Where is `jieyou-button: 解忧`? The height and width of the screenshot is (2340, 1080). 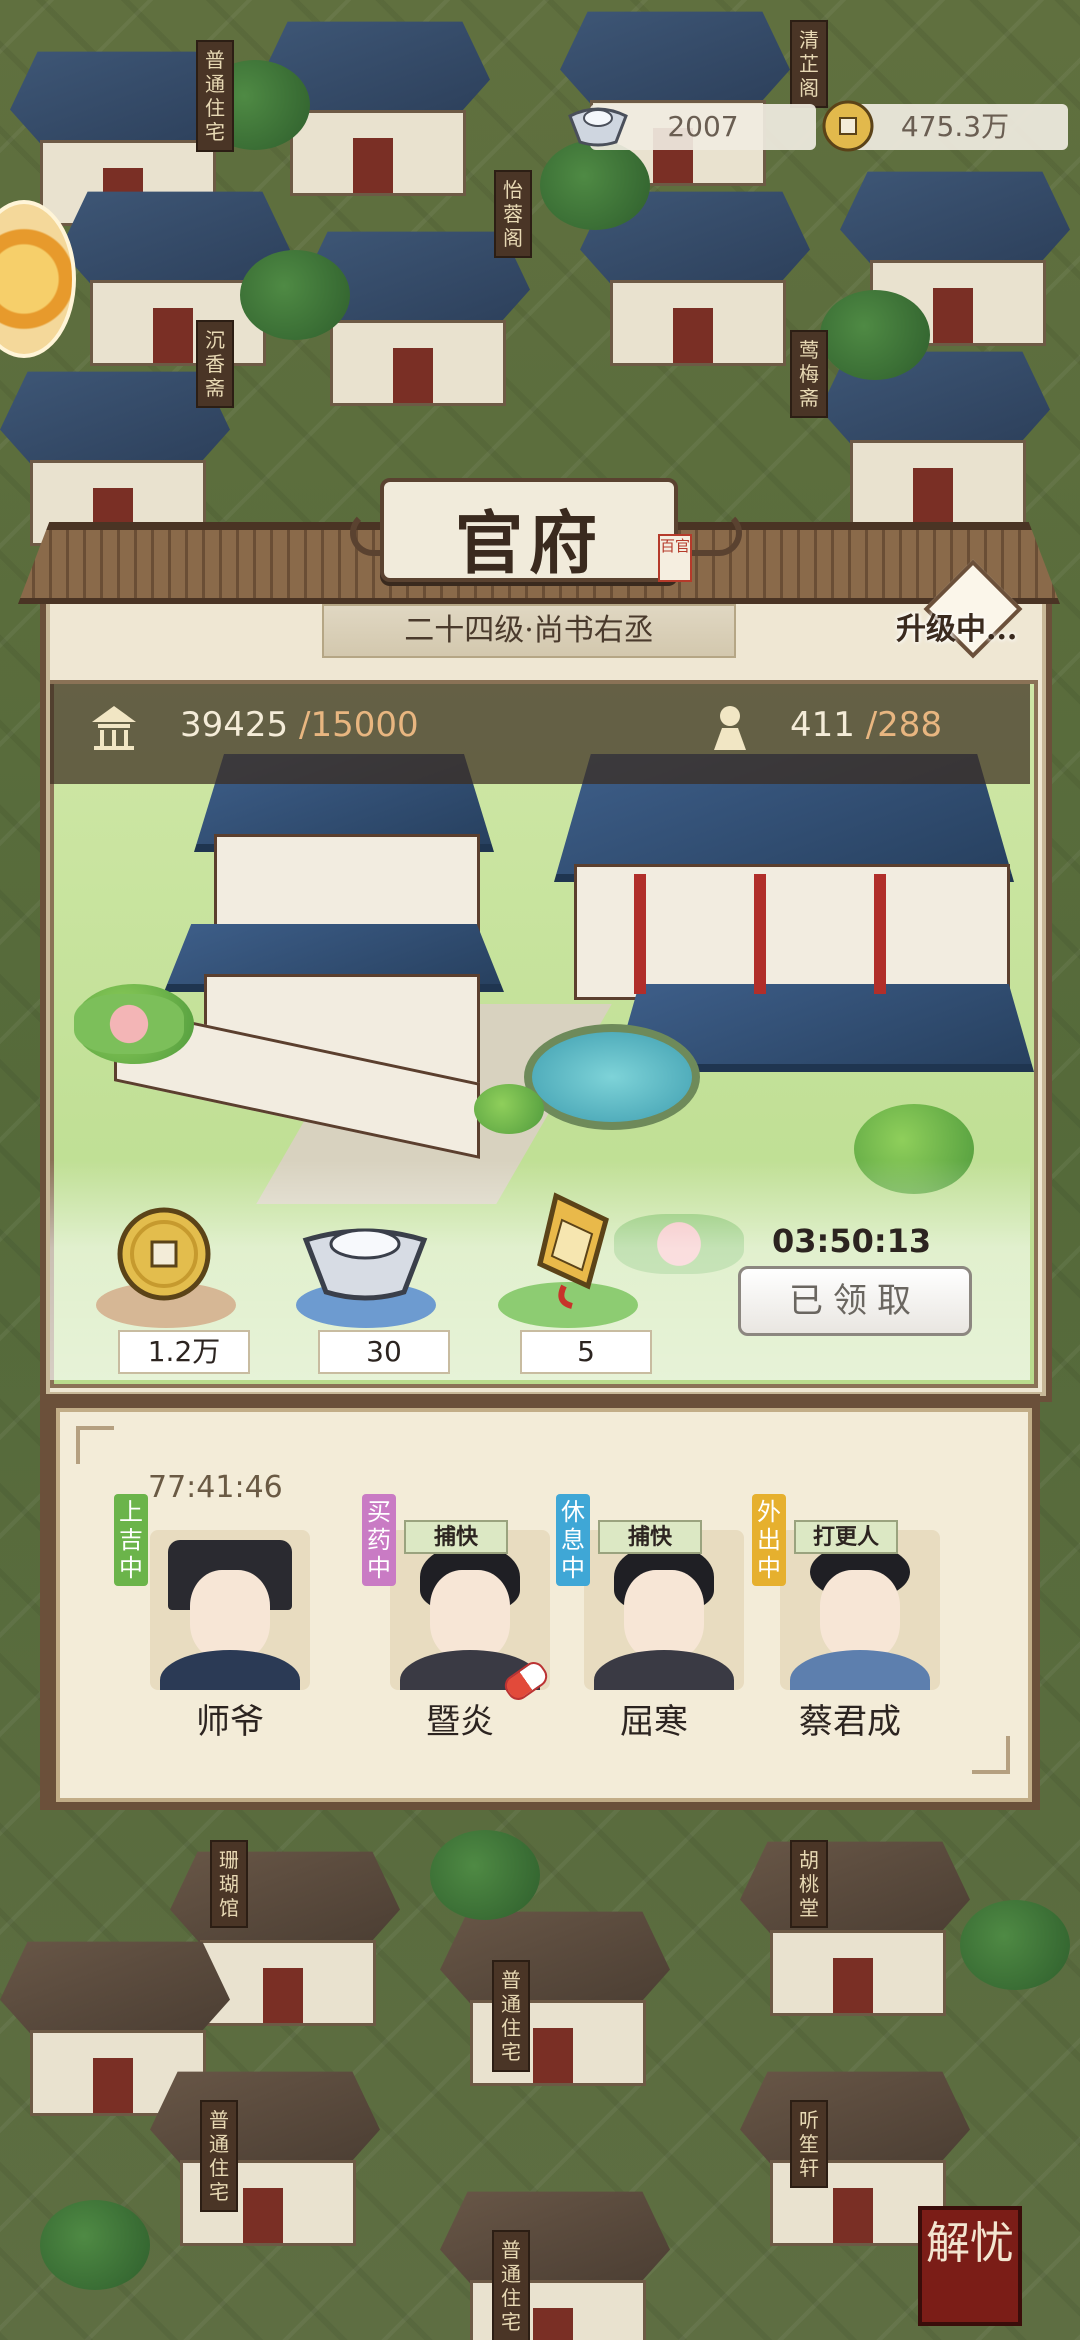 jieyou-button: 解忧 is located at coordinates (970, 2266).